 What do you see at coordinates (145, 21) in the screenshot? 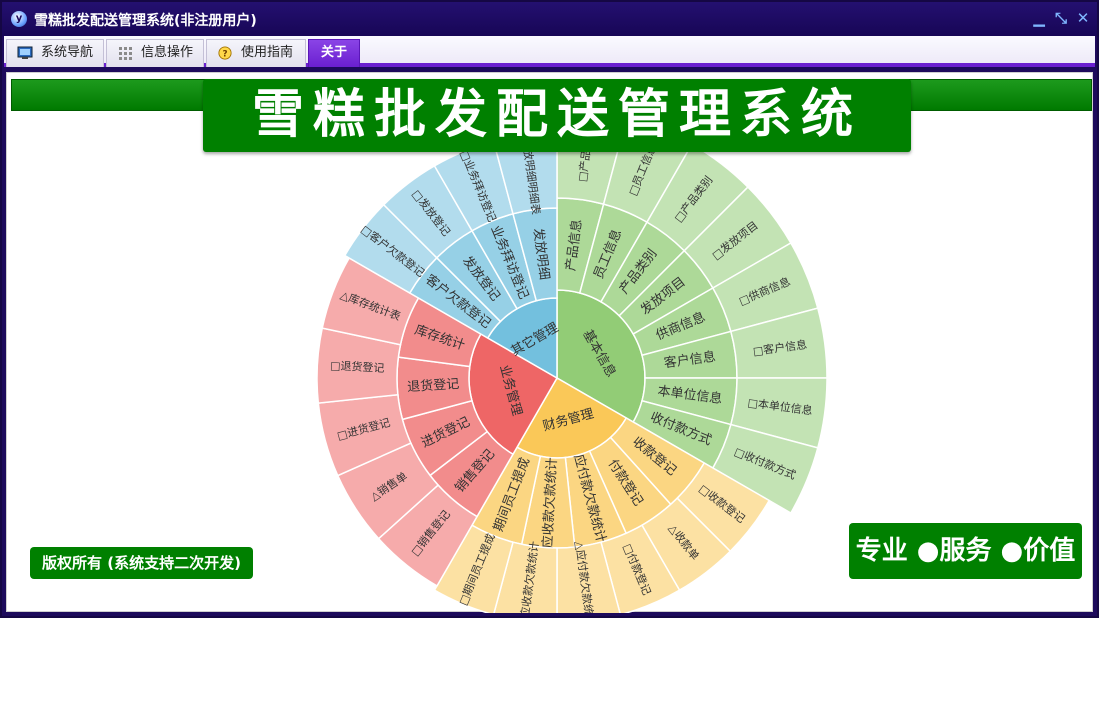
I see `window-title: 雪糕批发配送管理系统(非注册用户)` at bounding box center [145, 21].